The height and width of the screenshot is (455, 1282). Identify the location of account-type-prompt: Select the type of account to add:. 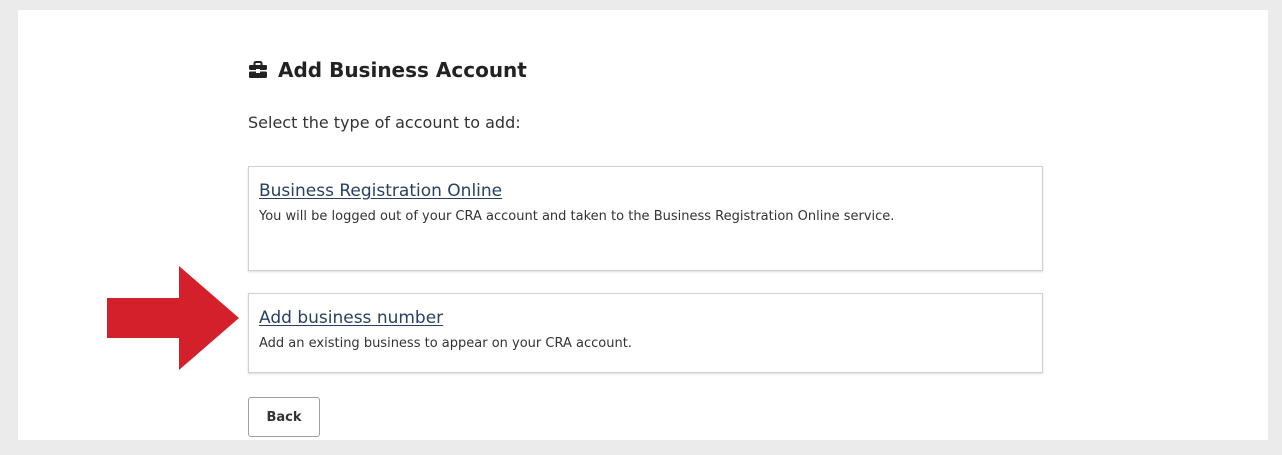
(384, 122).